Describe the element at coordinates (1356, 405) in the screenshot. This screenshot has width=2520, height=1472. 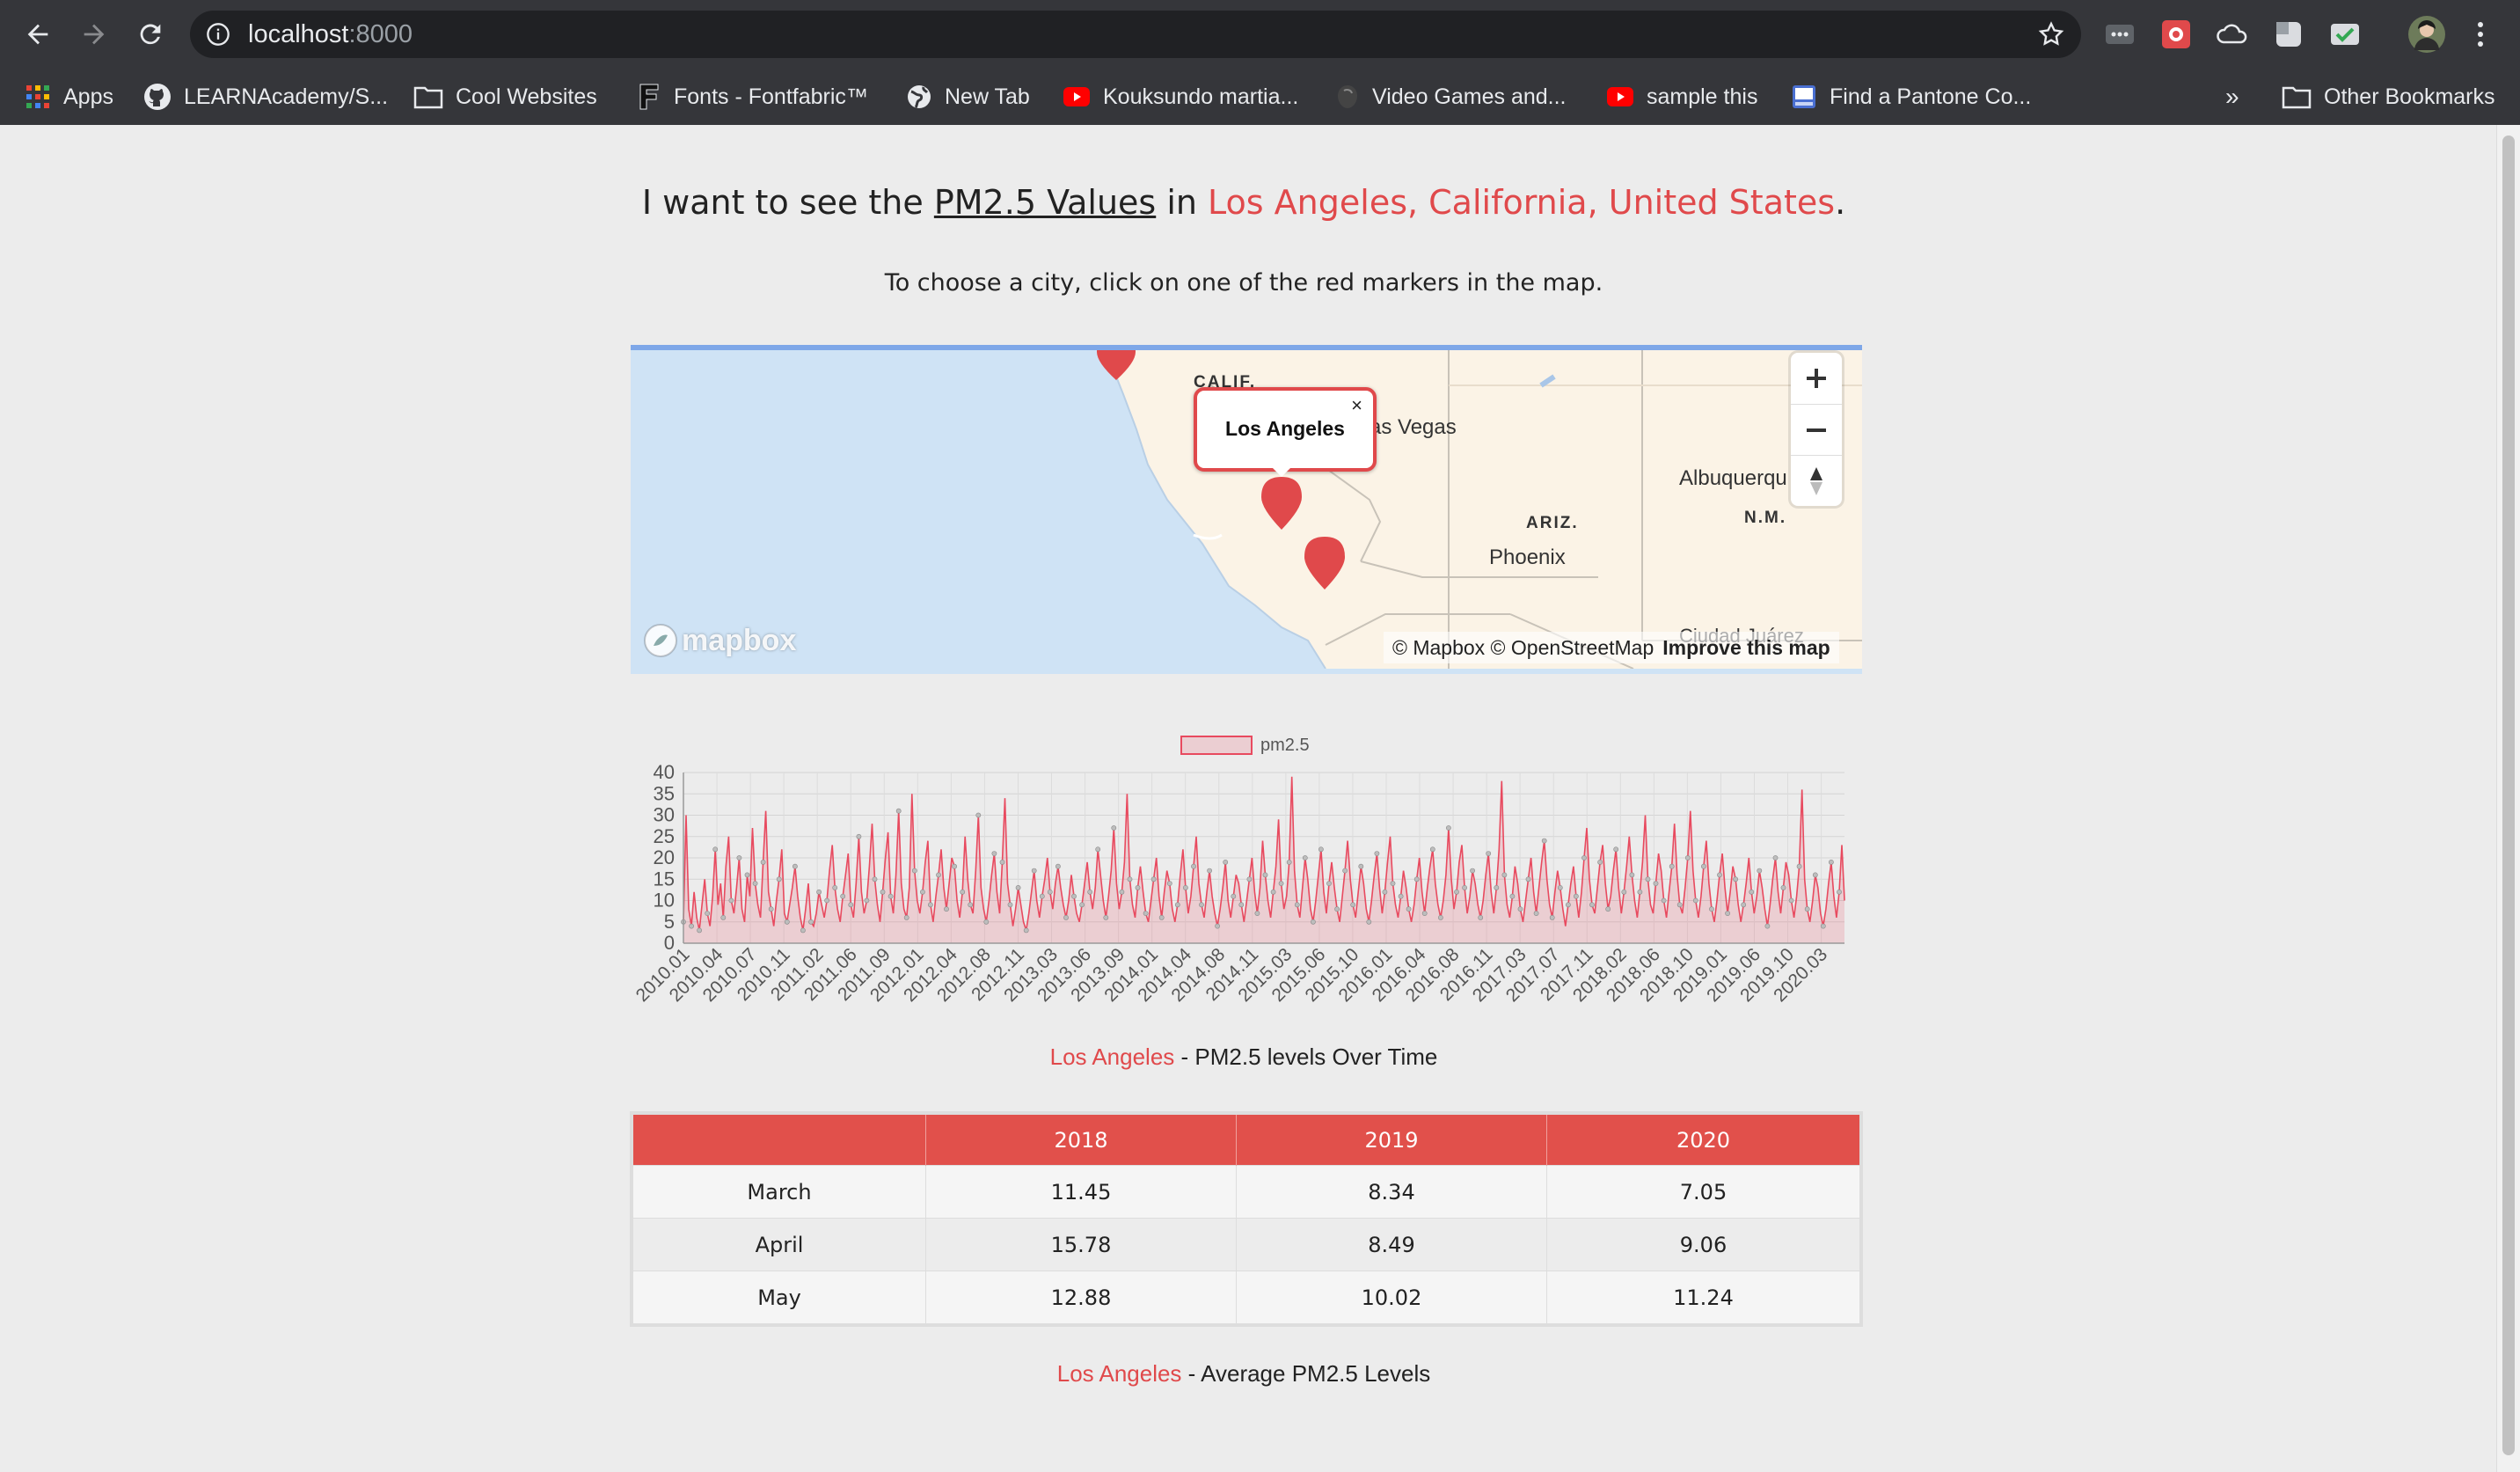
I see `popup-close-button: ×` at that location.